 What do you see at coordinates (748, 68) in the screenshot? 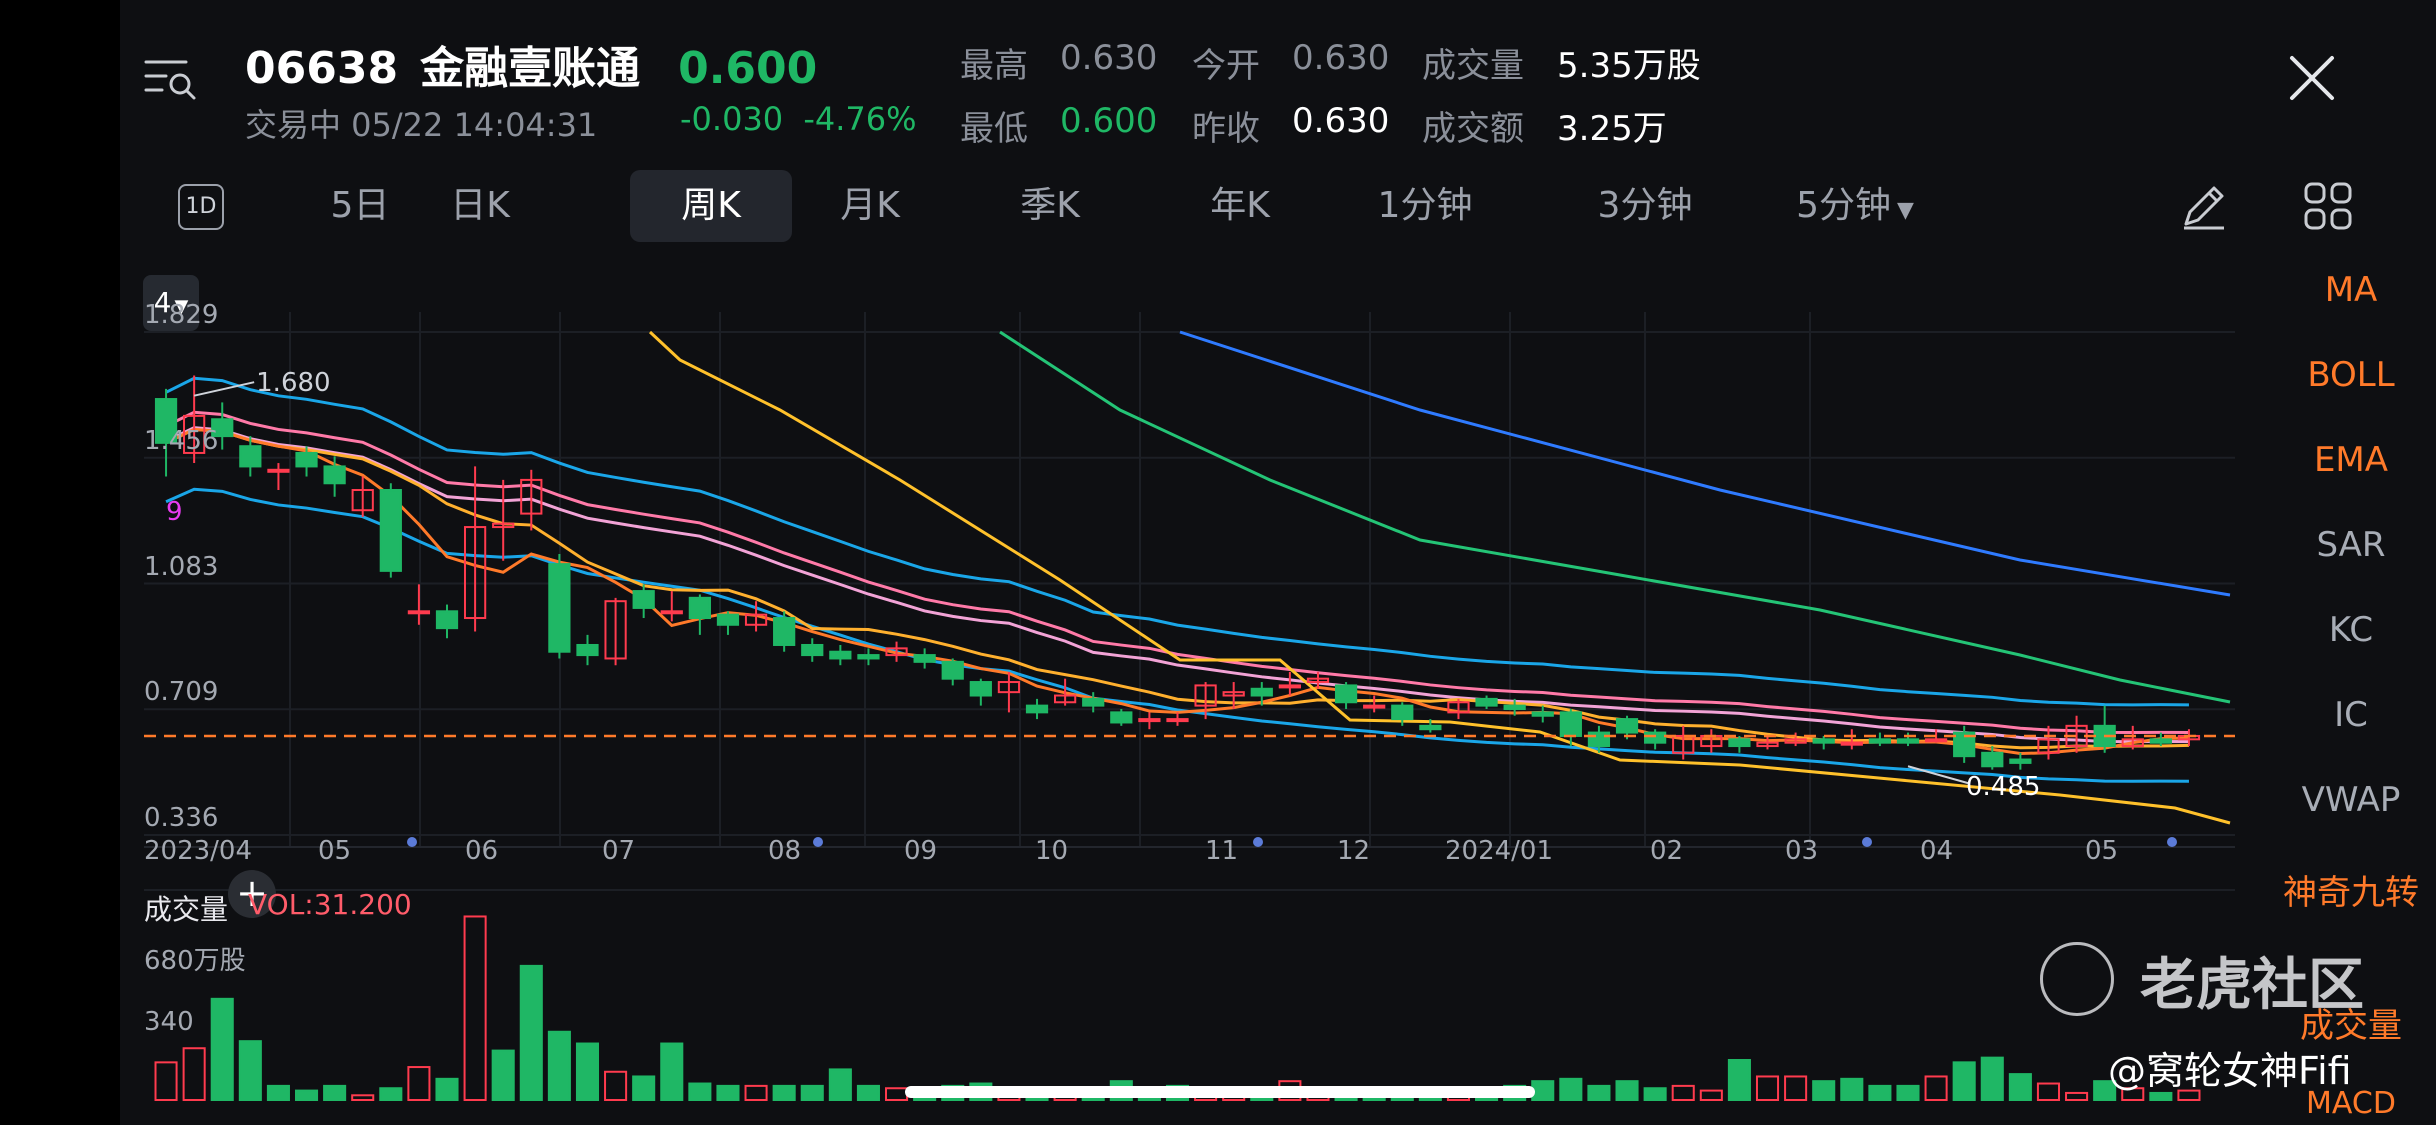
I see `last-price: 0.600` at bounding box center [748, 68].